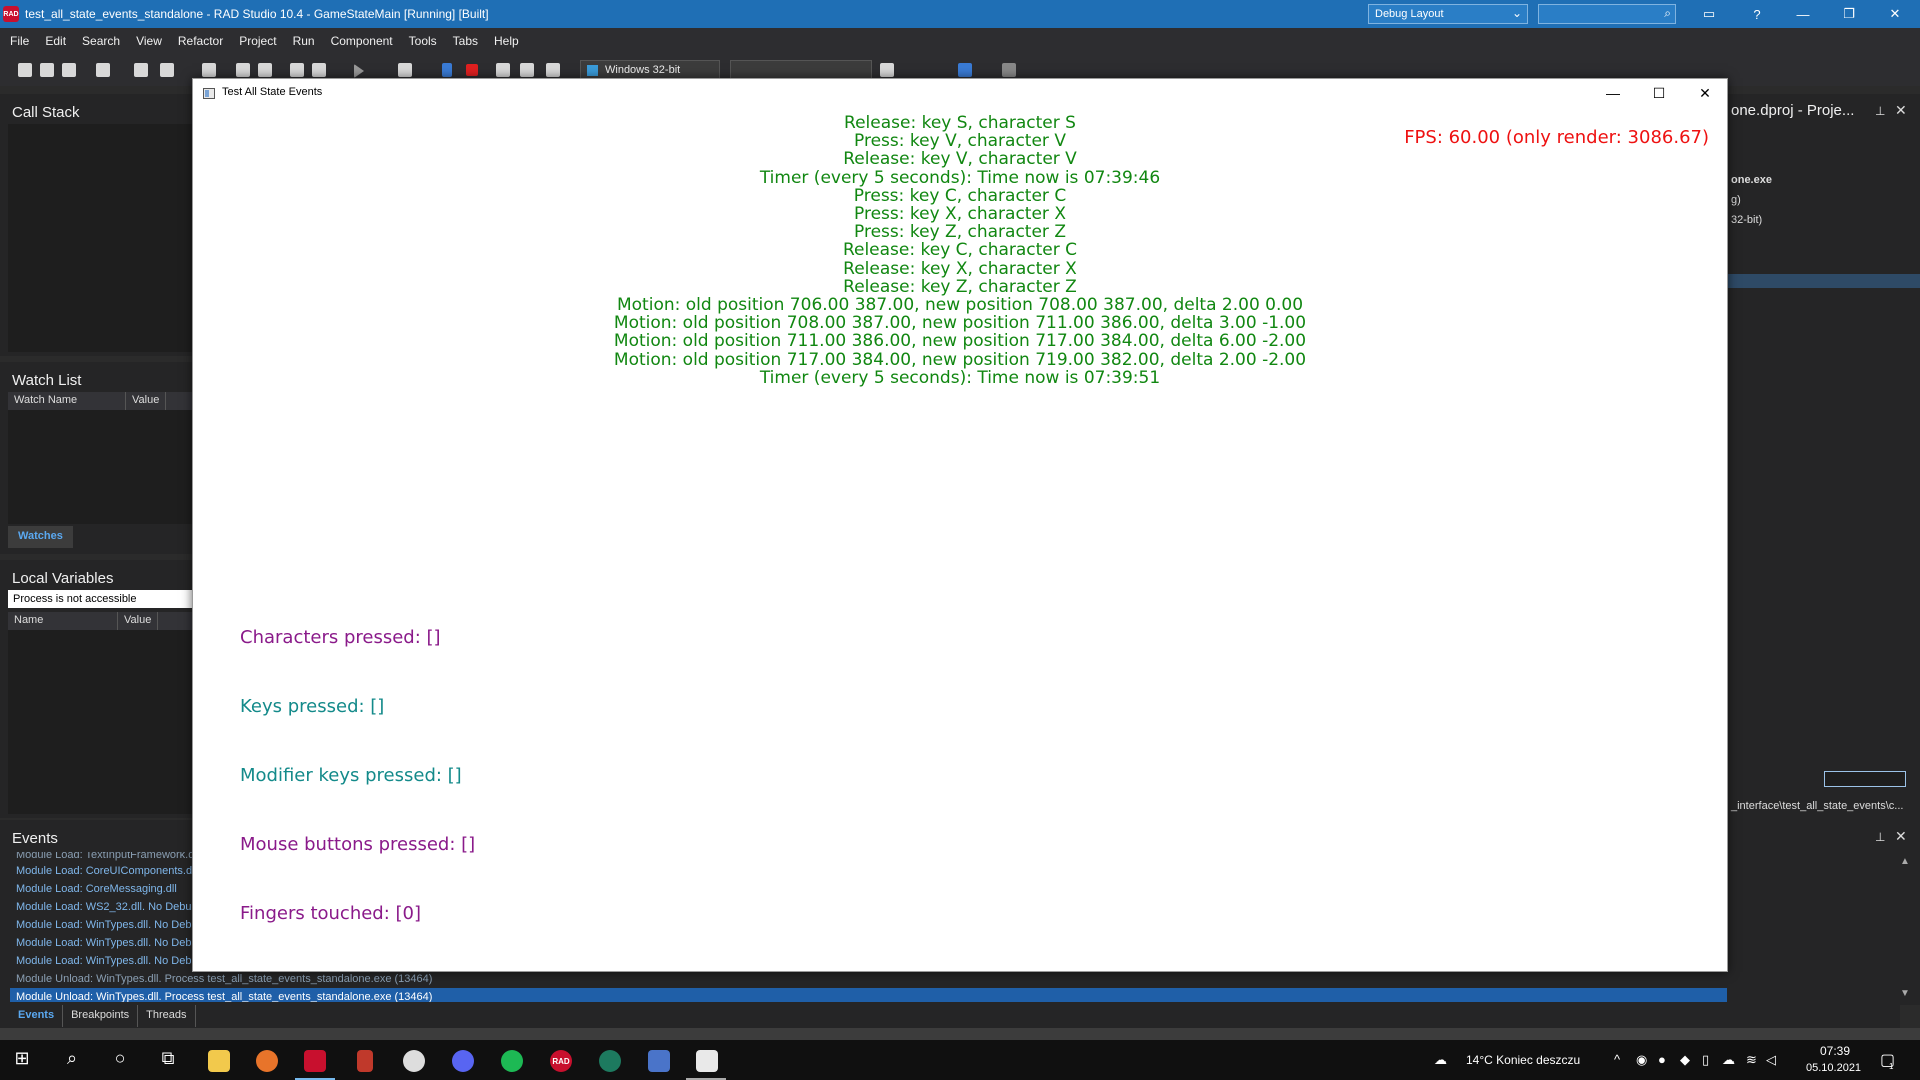 This screenshot has width=1920, height=1080. I want to click on device-icon, so click(887, 70).